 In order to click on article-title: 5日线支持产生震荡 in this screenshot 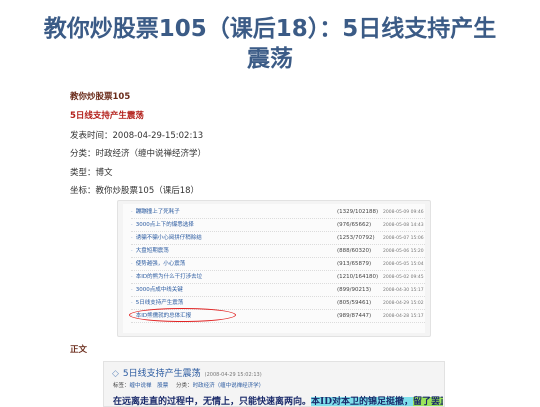, I will do `click(162, 374)`.